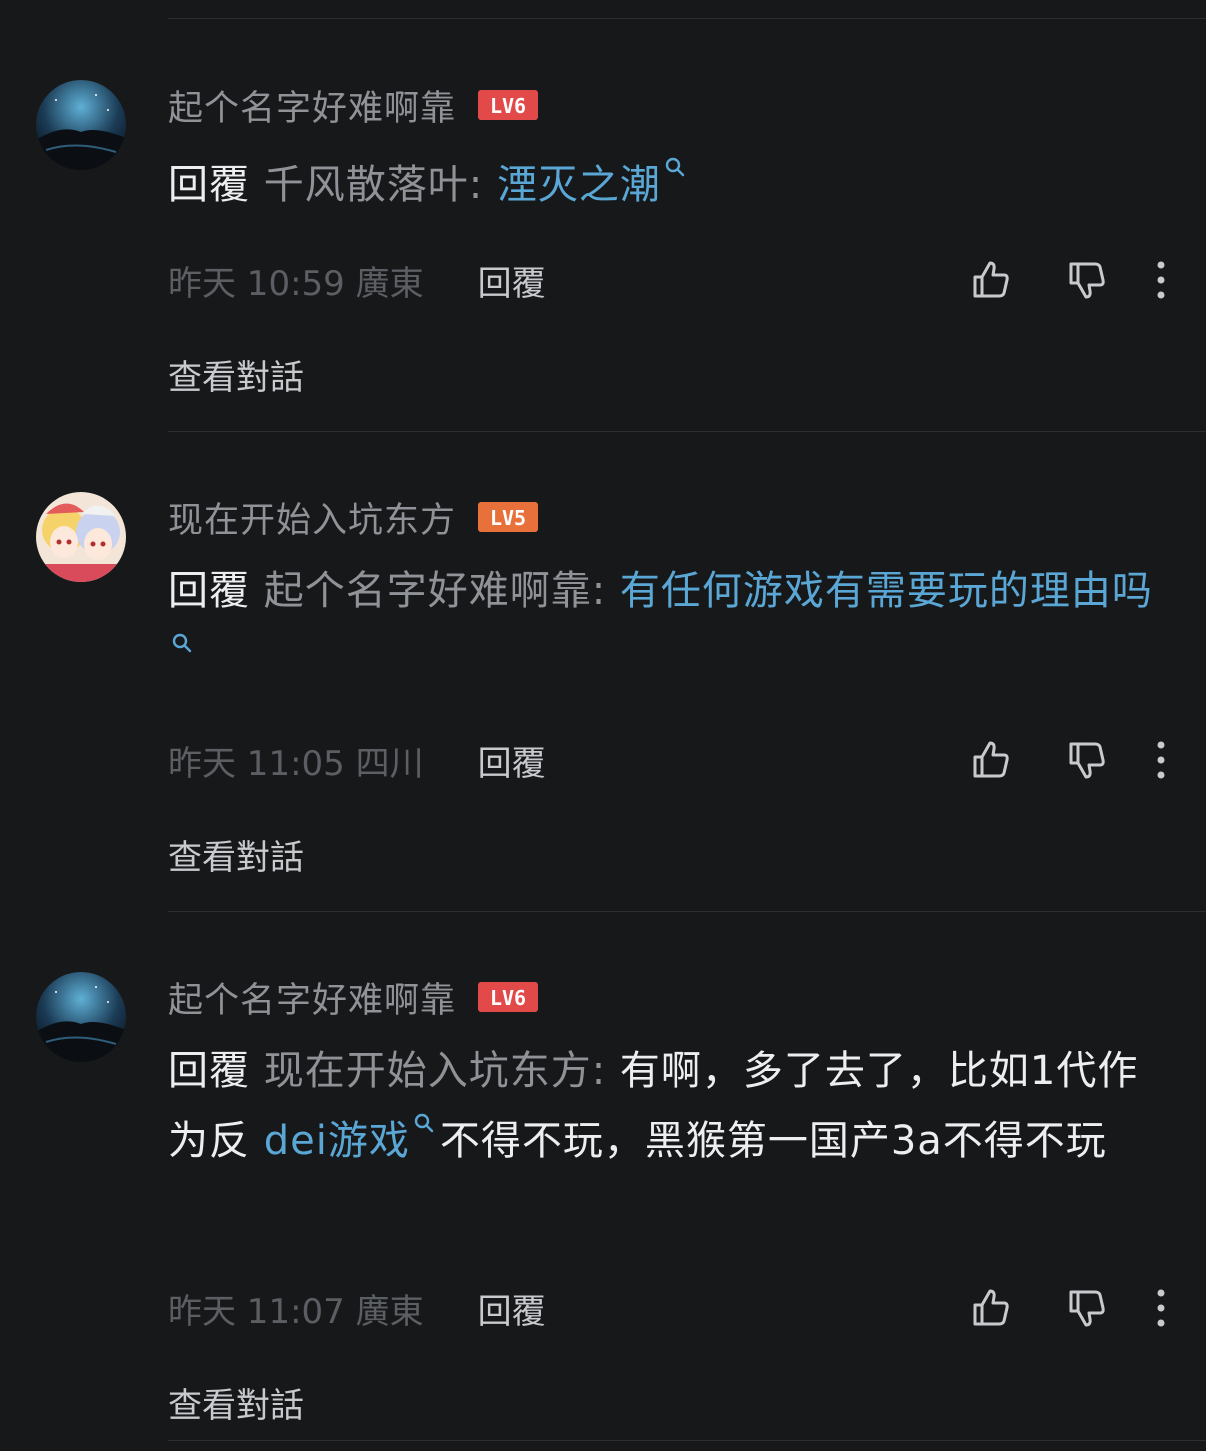 This screenshot has height=1451, width=1206. Describe the element at coordinates (296, 1311) in the screenshot. I see `timestamp-location: 昨天 11:07 廣東` at that location.